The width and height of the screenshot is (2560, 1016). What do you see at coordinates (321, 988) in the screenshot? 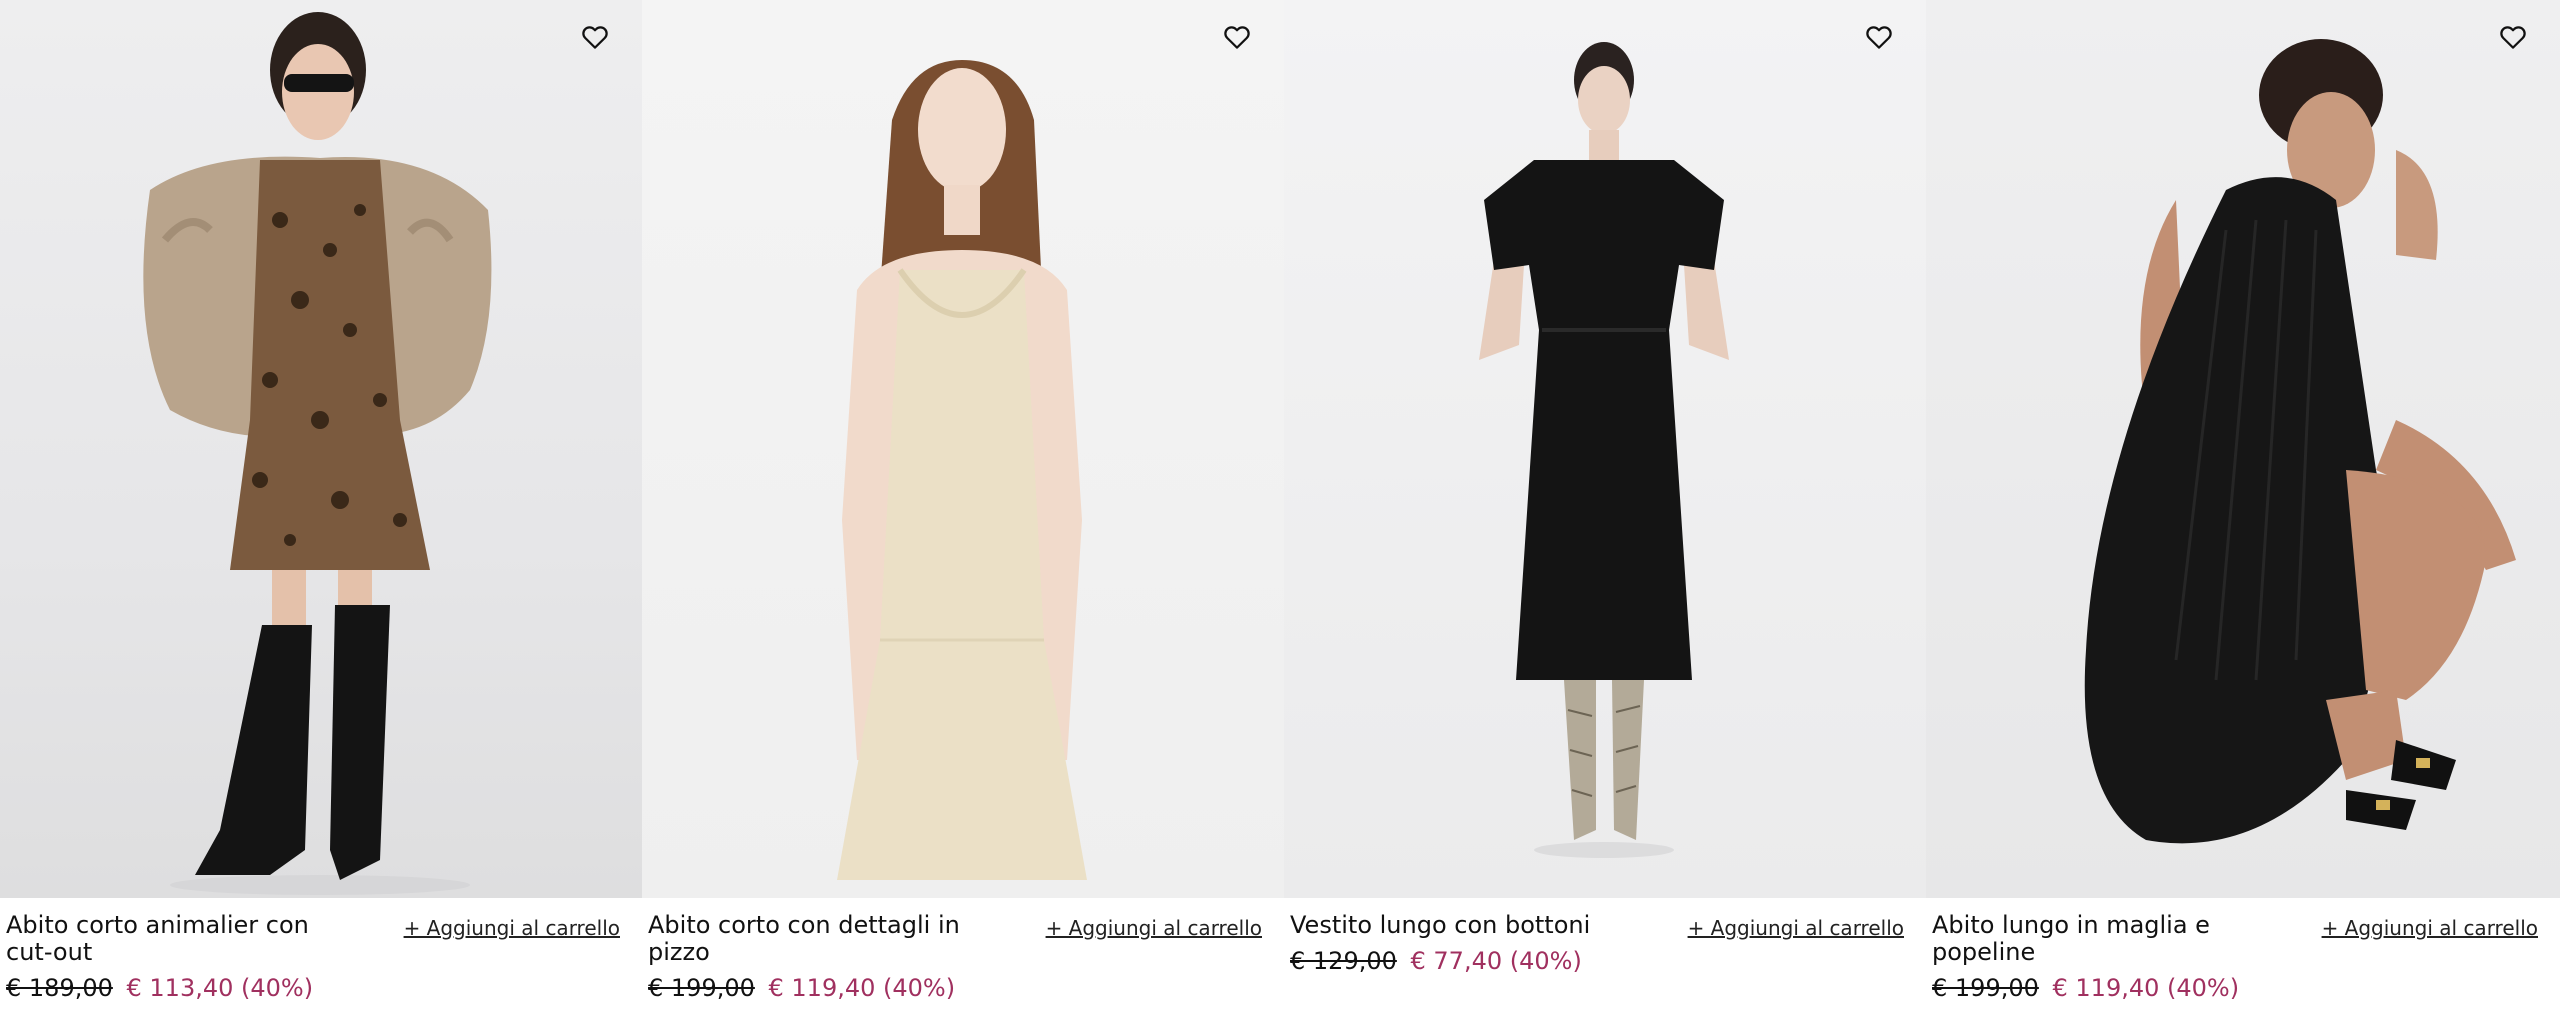
I see `price-block: € 189,00 € 113,40 (40%)` at bounding box center [321, 988].